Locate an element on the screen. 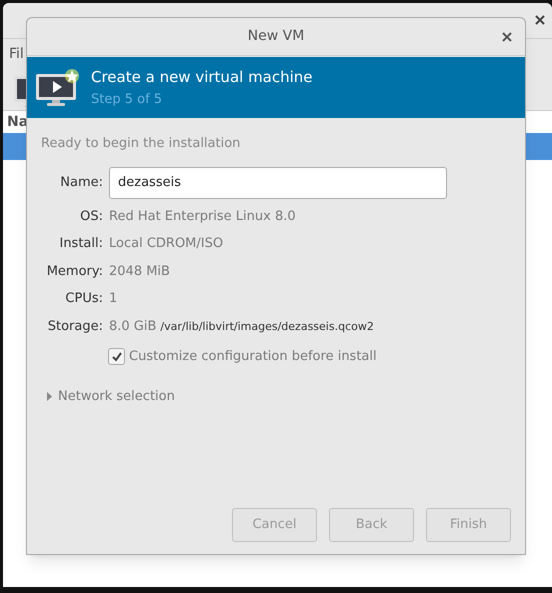 This screenshot has width=552, height=593. step-label: Step 5 of 5 is located at coordinates (127, 100).